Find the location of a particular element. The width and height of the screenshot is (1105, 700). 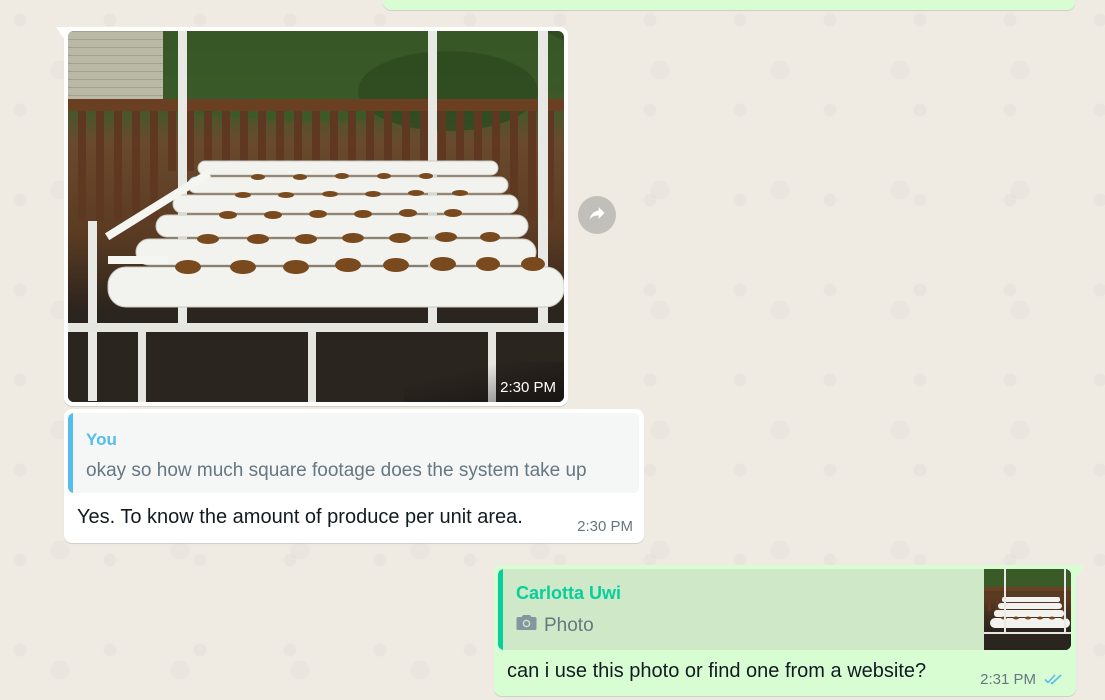

bubble-tail is located at coordinates (1080, 571).